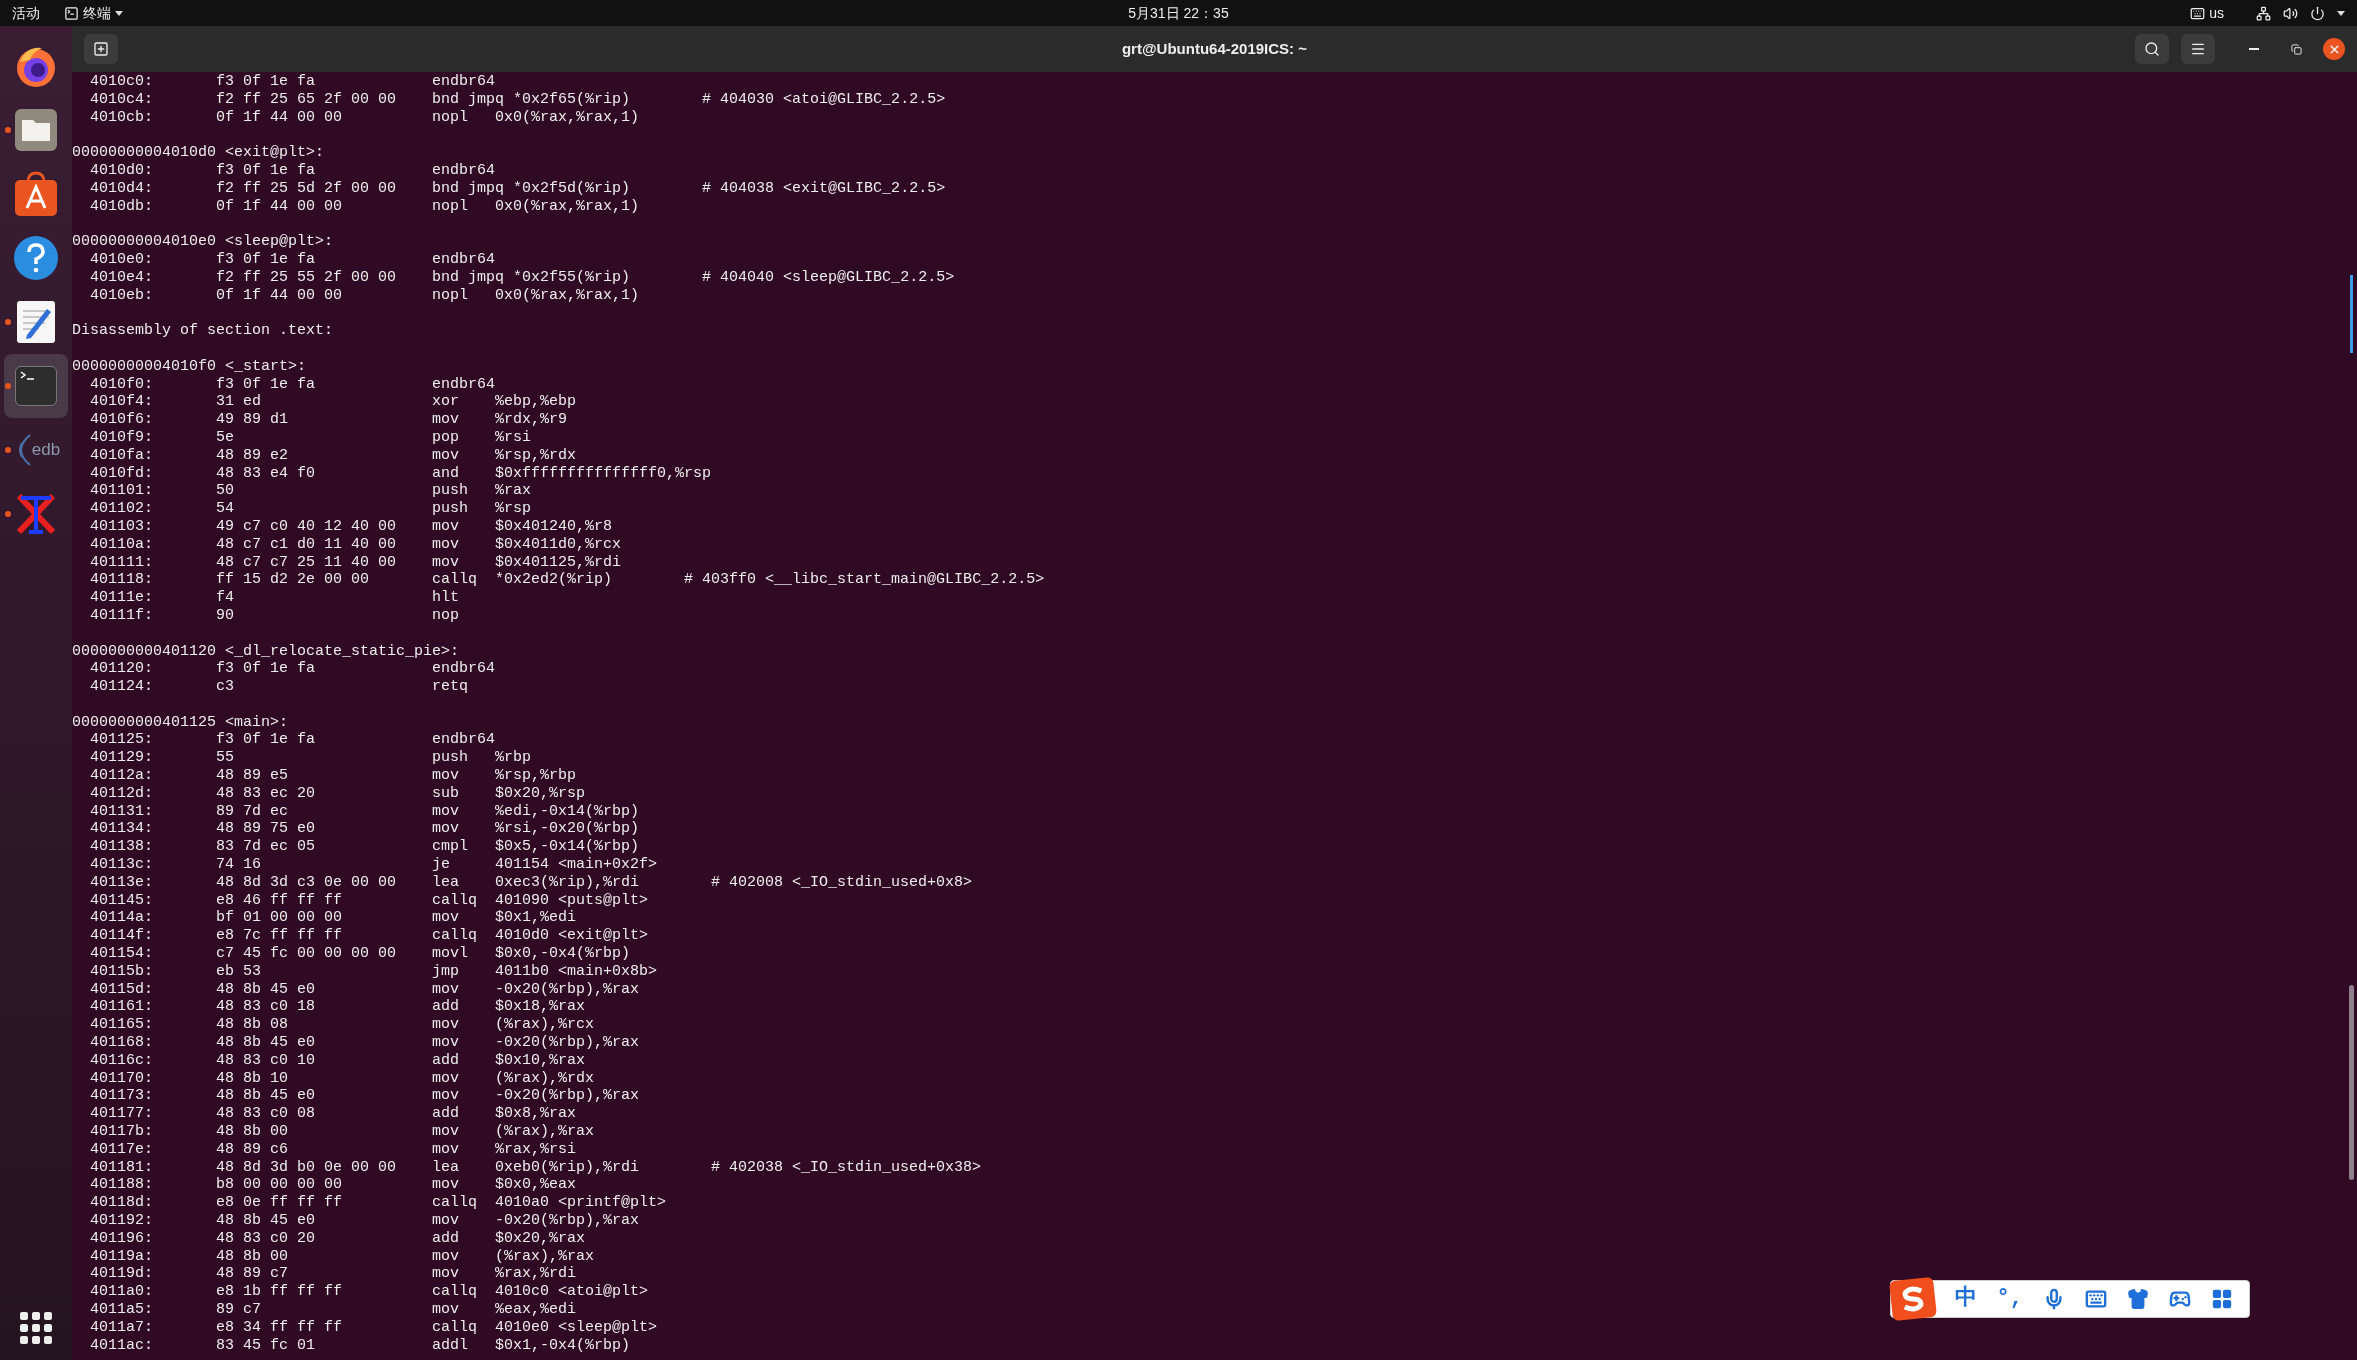  I want to click on address: 401103:, so click(121, 526).